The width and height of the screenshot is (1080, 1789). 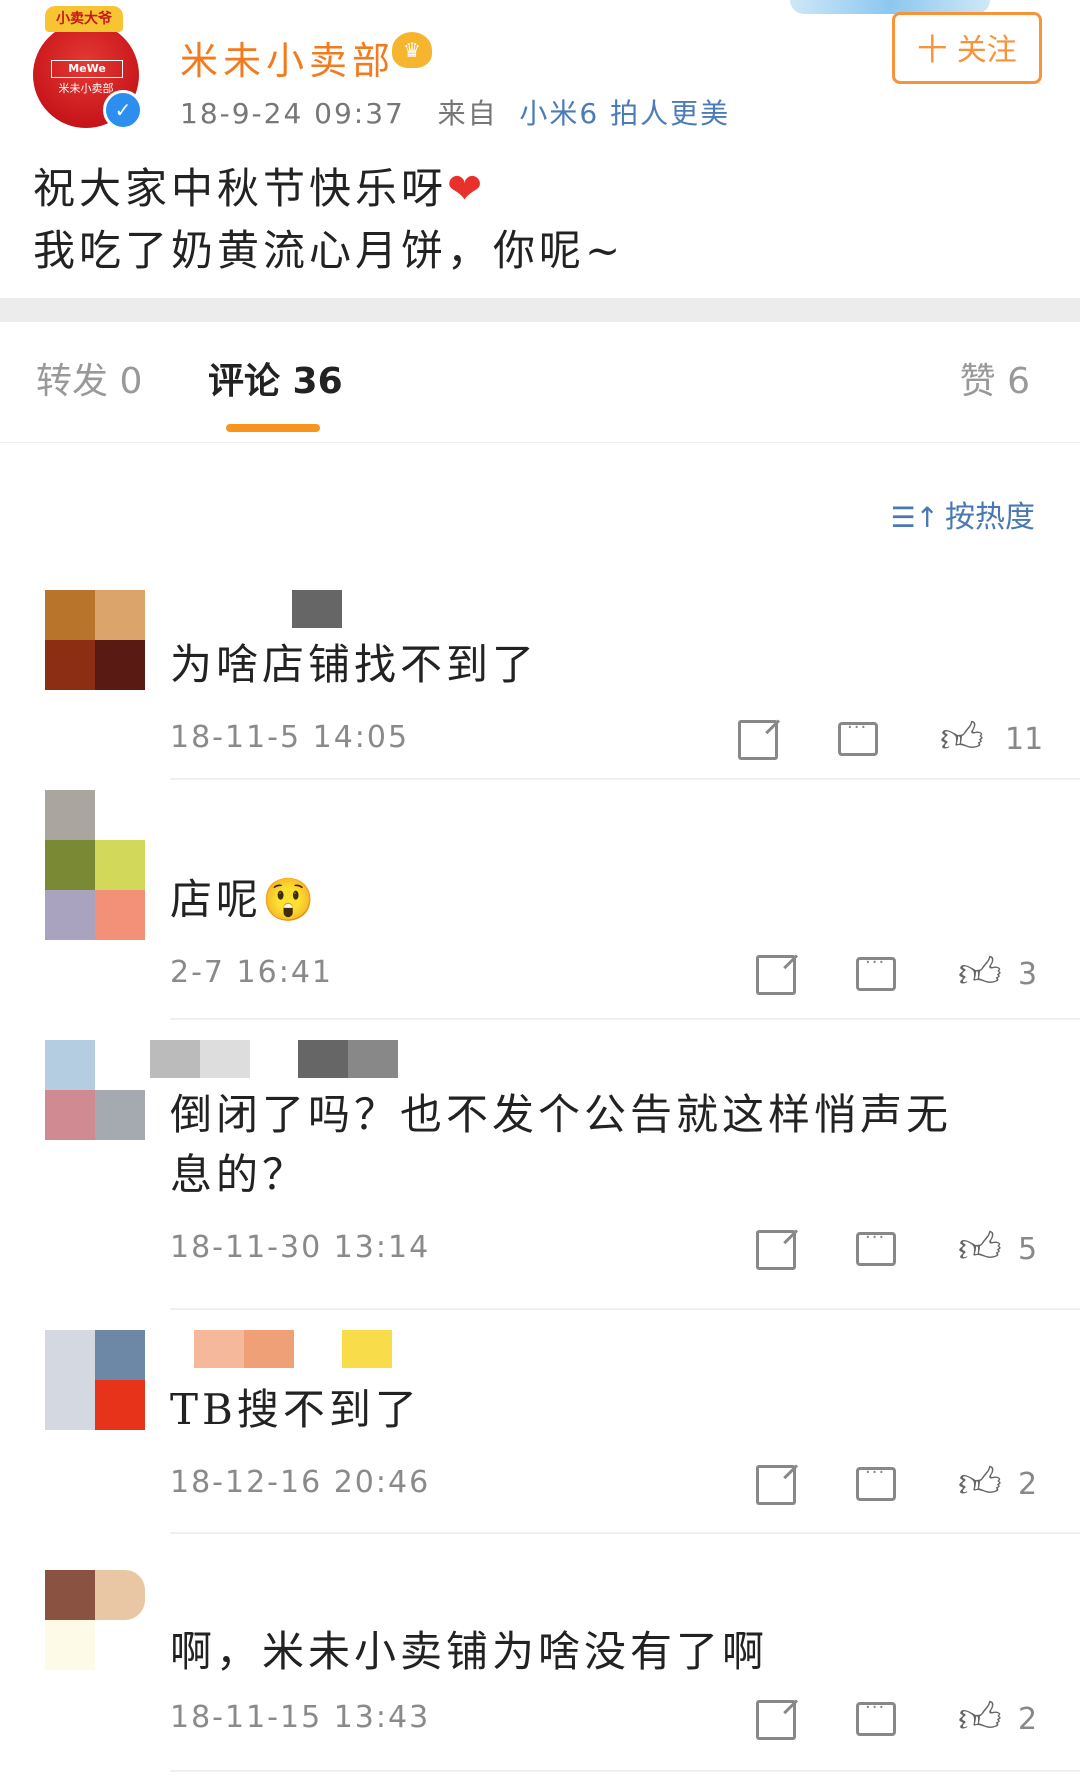 I want to click on comment-item: 啊，米未小卖铺为啥没有了啊 18-11-15 13:43 👍︎ 2, so click(x=540, y=1674).